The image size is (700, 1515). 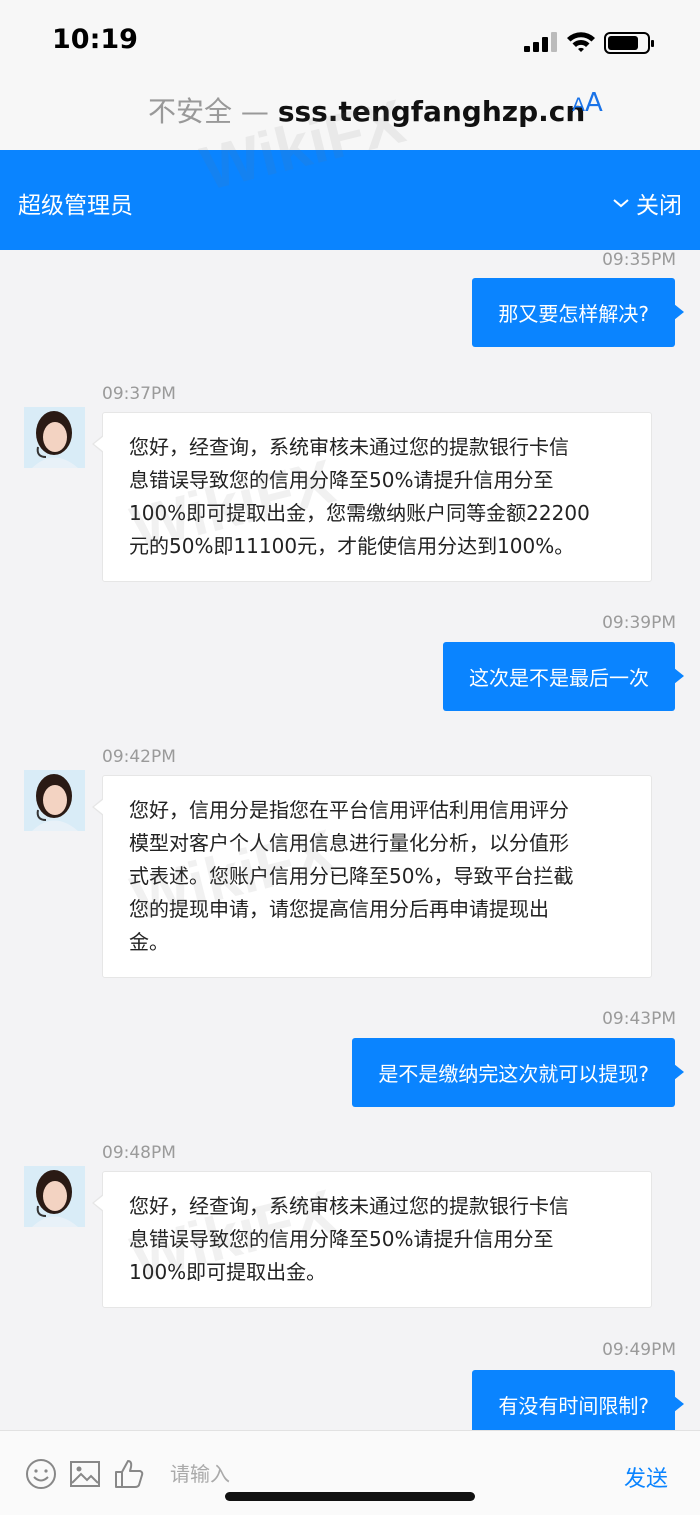 I want to click on home-indicator, so click(x=350, y=1496).